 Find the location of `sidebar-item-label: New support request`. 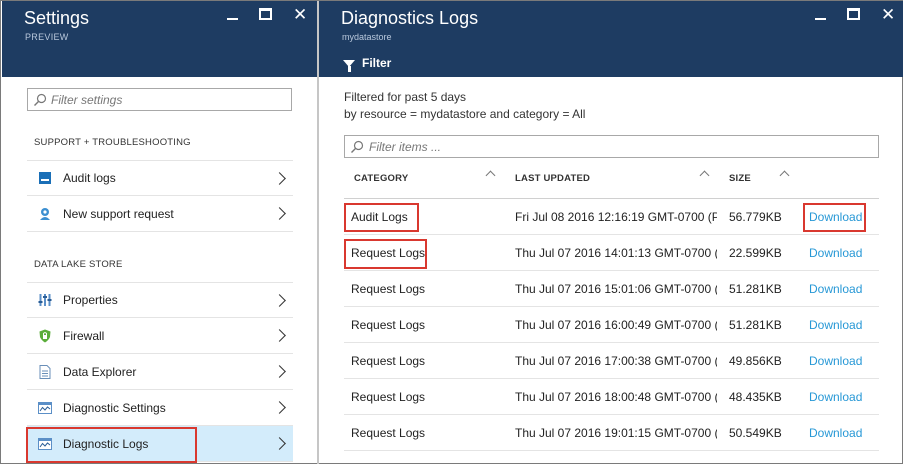

sidebar-item-label: New support request is located at coordinates (118, 213).